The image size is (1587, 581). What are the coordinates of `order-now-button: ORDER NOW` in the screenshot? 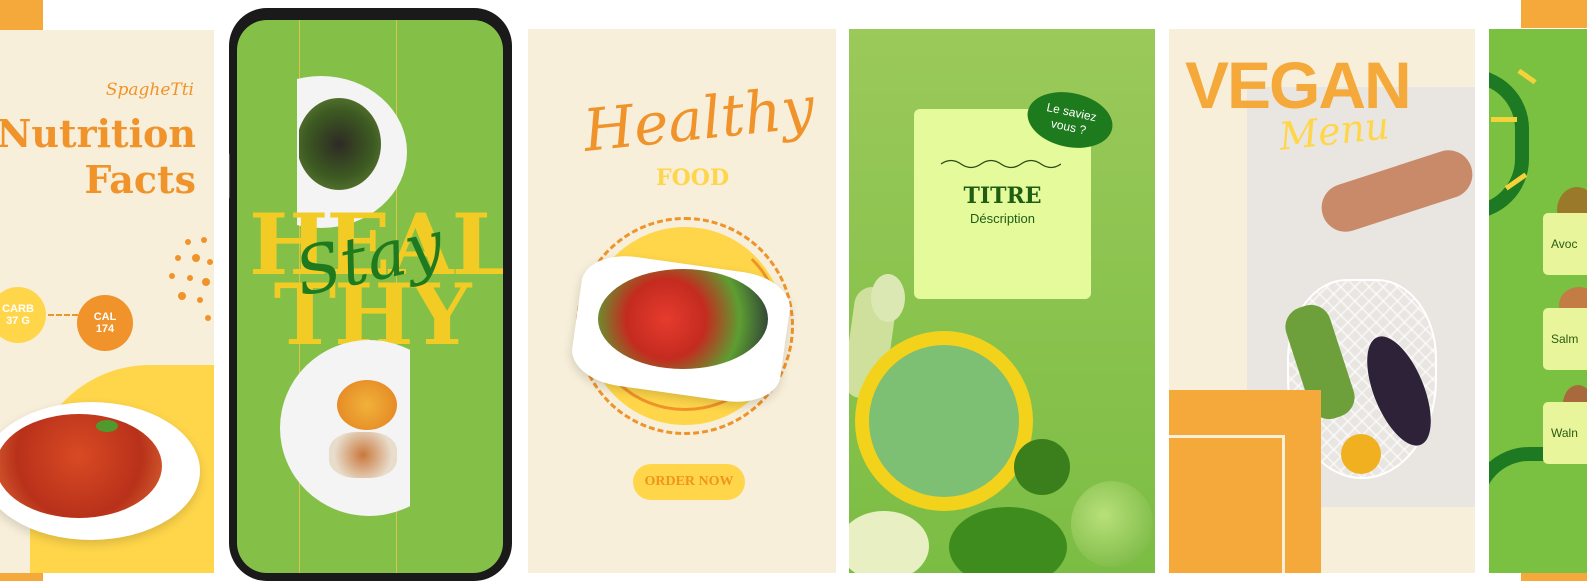 It's located at (689, 482).